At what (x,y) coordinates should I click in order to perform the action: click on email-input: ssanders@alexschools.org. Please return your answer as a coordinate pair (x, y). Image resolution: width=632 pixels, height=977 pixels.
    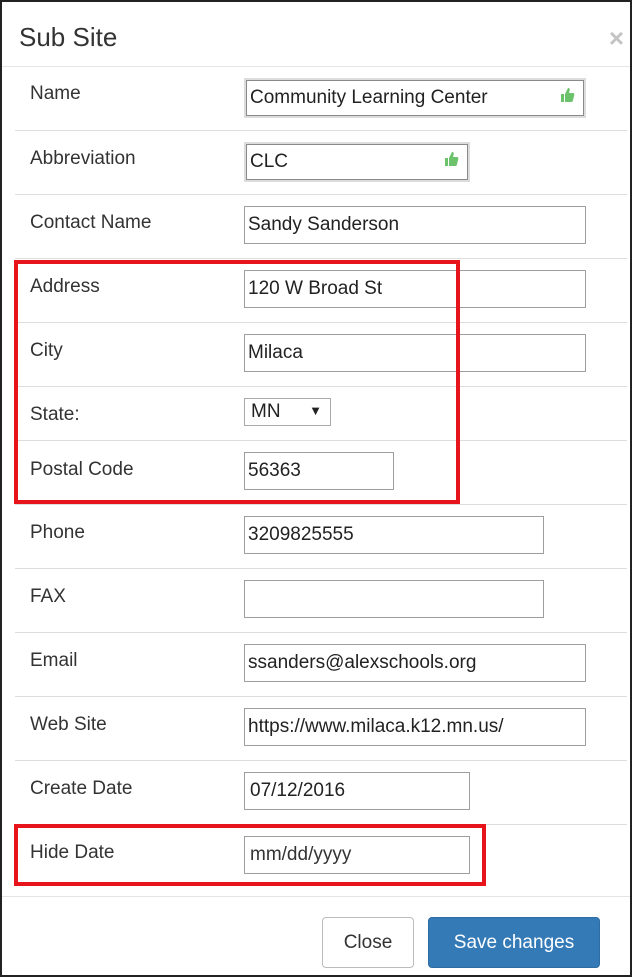
    Looking at the image, I should click on (415, 663).